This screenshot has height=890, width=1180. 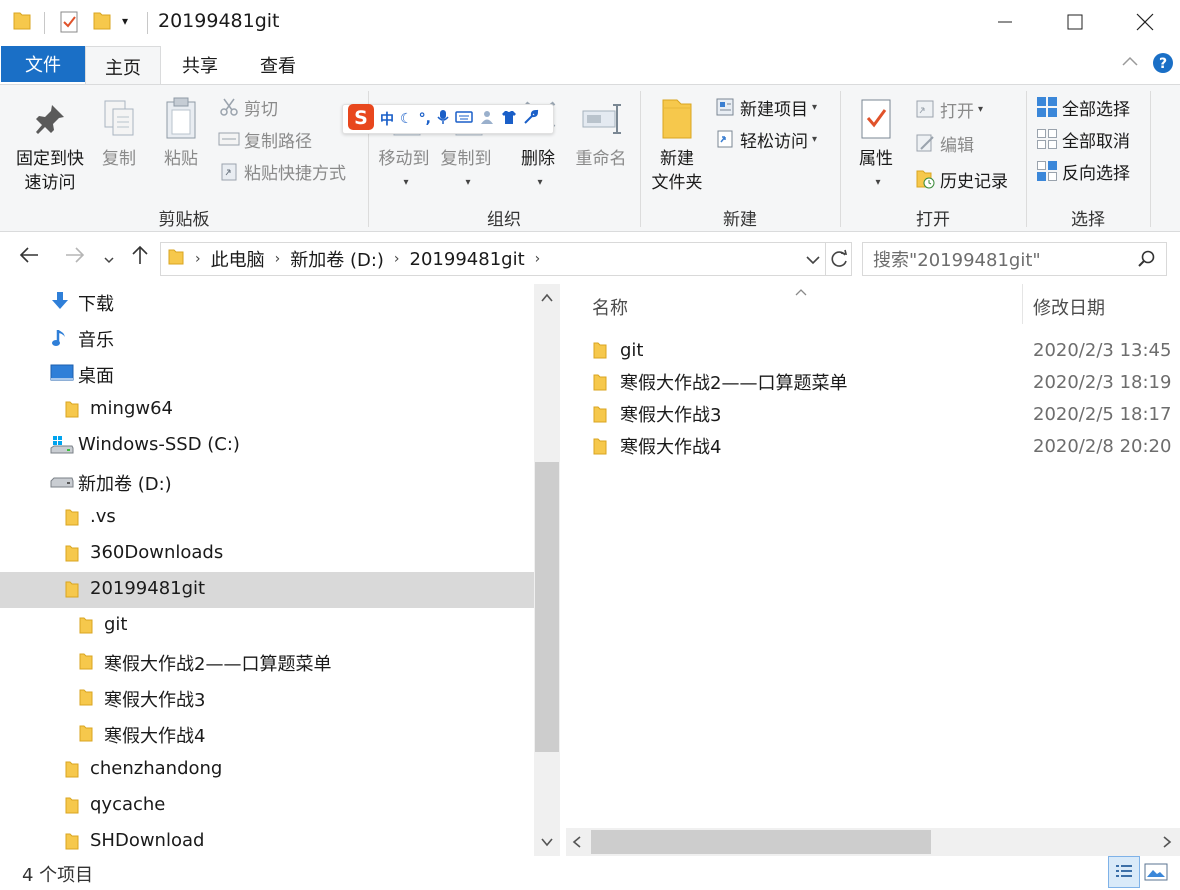 I want to click on keyboard-icon, so click(x=464, y=119).